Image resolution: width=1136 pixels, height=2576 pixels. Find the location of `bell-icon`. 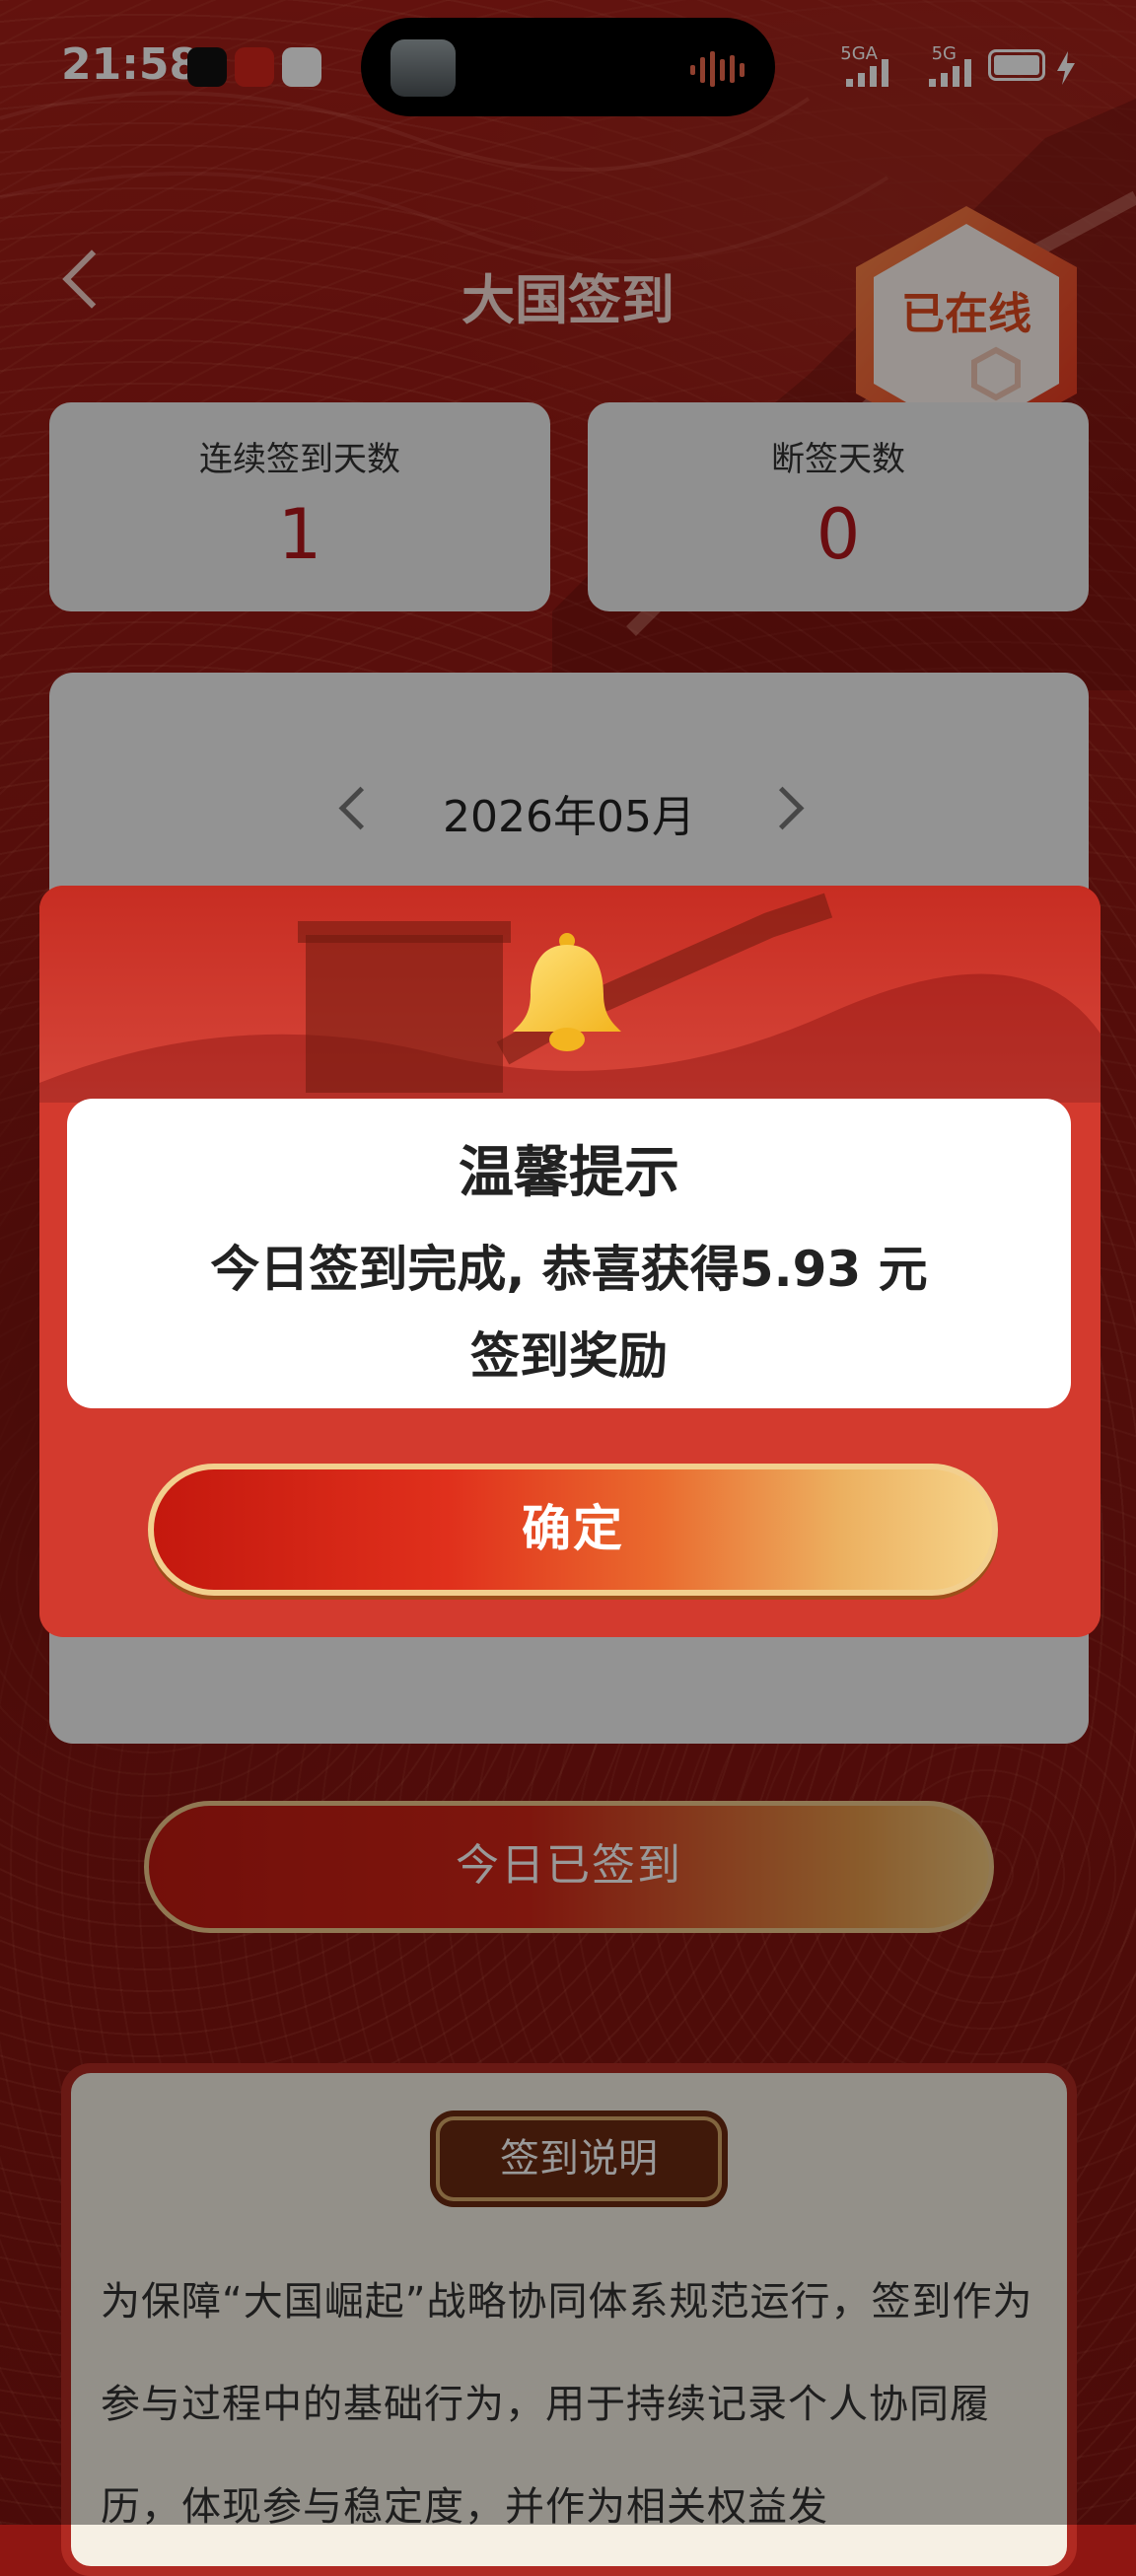

bell-icon is located at coordinates (567, 992).